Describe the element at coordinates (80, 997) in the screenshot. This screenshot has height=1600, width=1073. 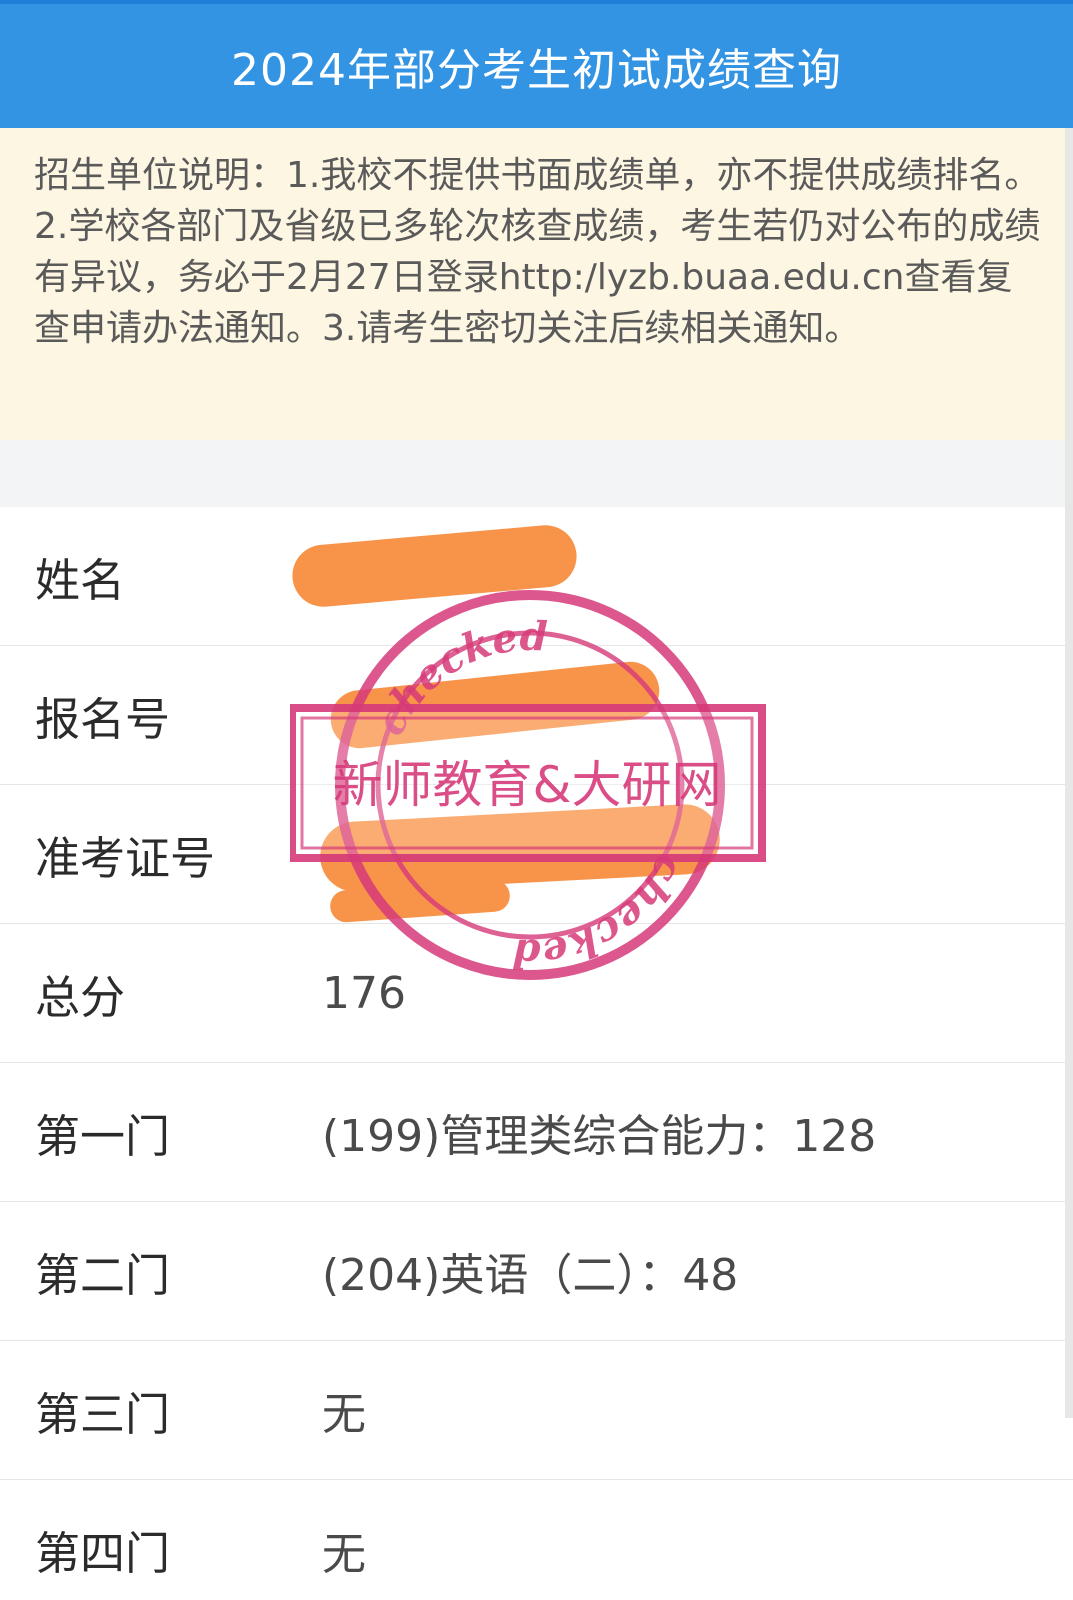
I see `row-label-total-score: 总分` at that location.